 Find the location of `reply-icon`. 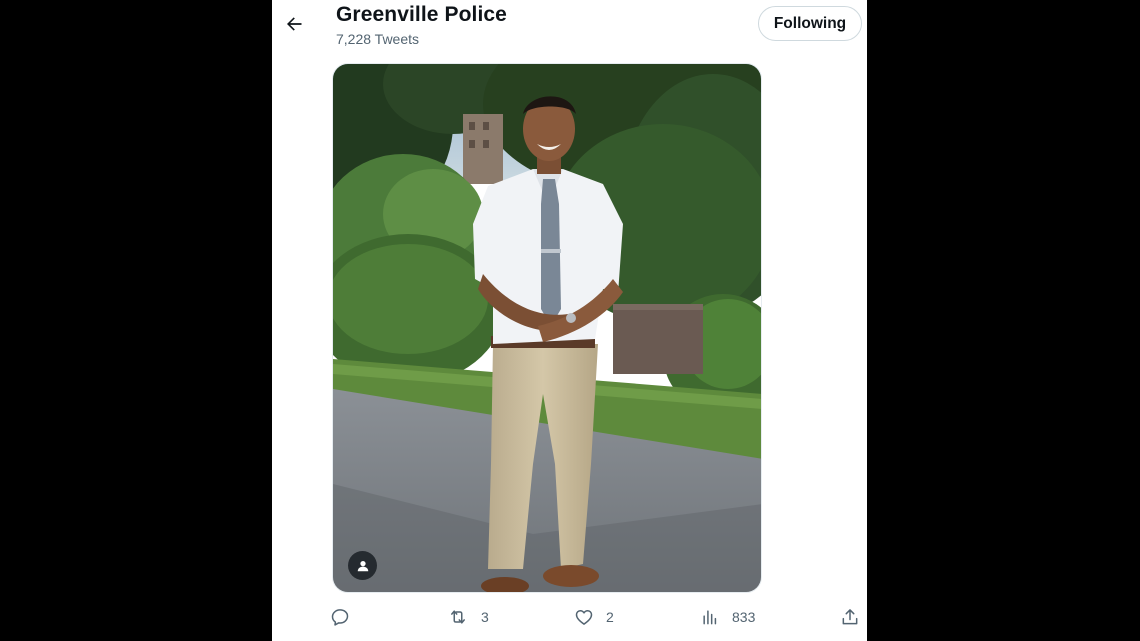

reply-icon is located at coordinates (340, 617).